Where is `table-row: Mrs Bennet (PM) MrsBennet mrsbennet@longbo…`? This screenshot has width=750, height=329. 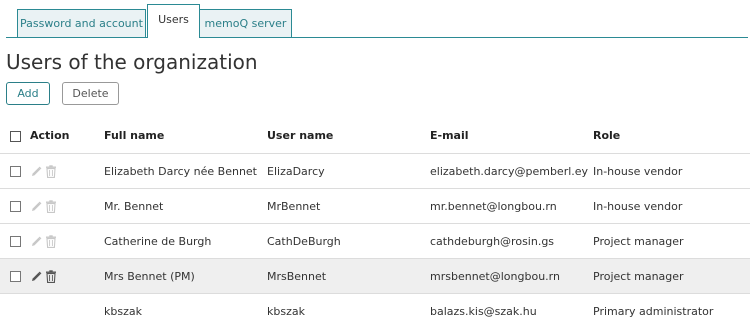
table-row: Mrs Bennet (PM) MrsBennet mrsbennet@longbo… is located at coordinates (375, 275).